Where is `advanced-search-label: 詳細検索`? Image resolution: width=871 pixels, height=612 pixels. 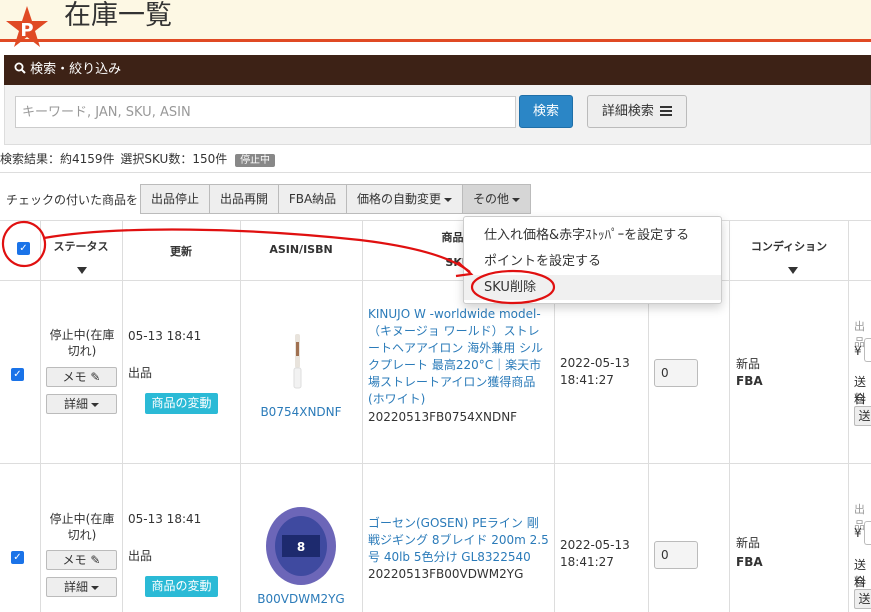
advanced-search-label: 詳細検索 is located at coordinates (627, 111).